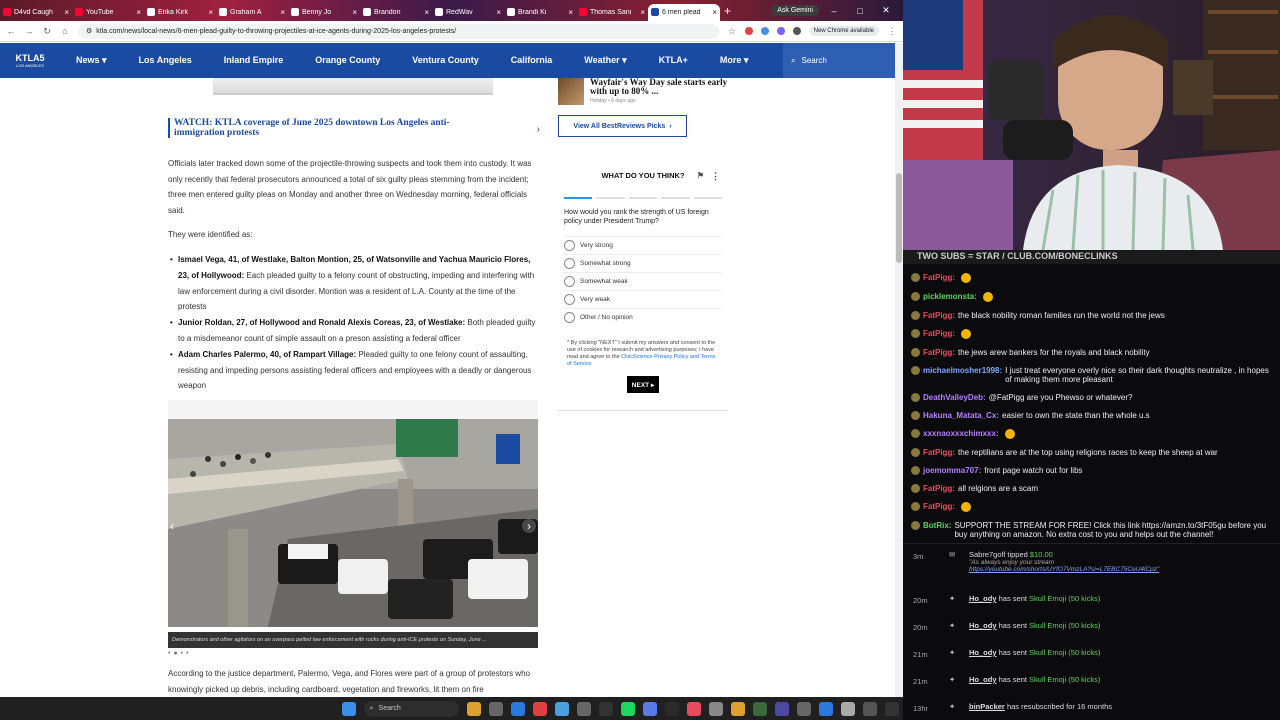  What do you see at coordinates (165, 60) in the screenshot?
I see `nav-item: Los Angeles` at bounding box center [165, 60].